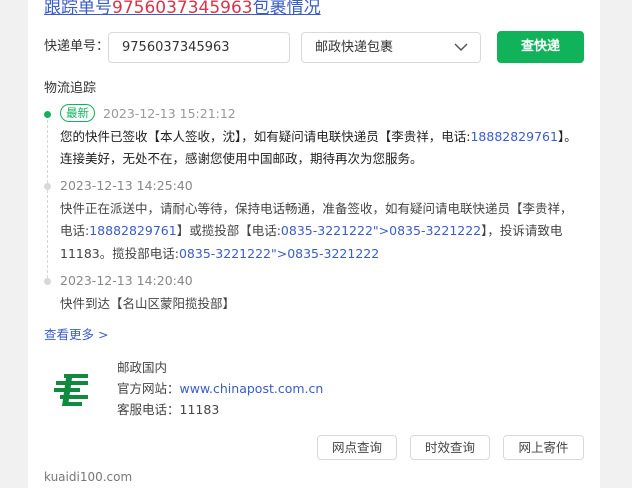 This screenshot has height=488, width=632. What do you see at coordinates (71, 390) in the screenshot?
I see `china-post-logo-icon` at bounding box center [71, 390].